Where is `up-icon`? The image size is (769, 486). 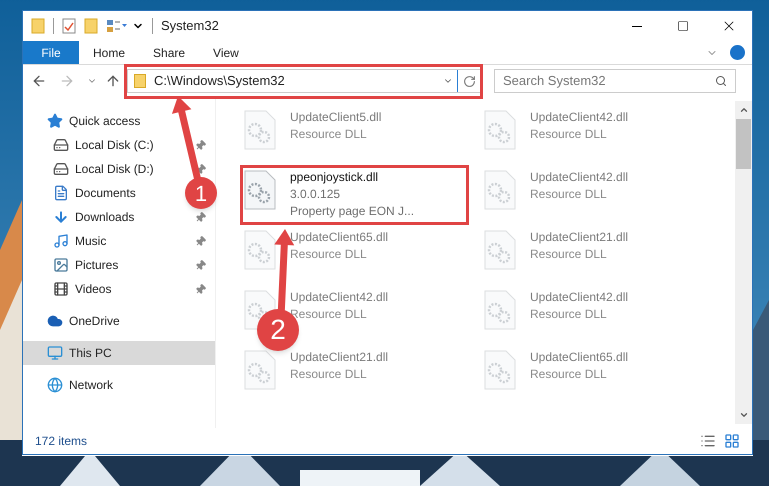
up-icon is located at coordinates (113, 81).